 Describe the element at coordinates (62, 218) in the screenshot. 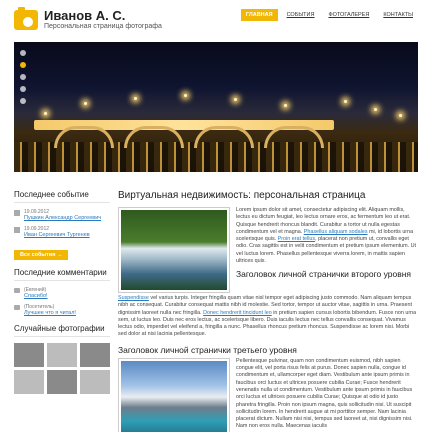

I see `event-link: Пушкин Александр Сергеевич` at that location.